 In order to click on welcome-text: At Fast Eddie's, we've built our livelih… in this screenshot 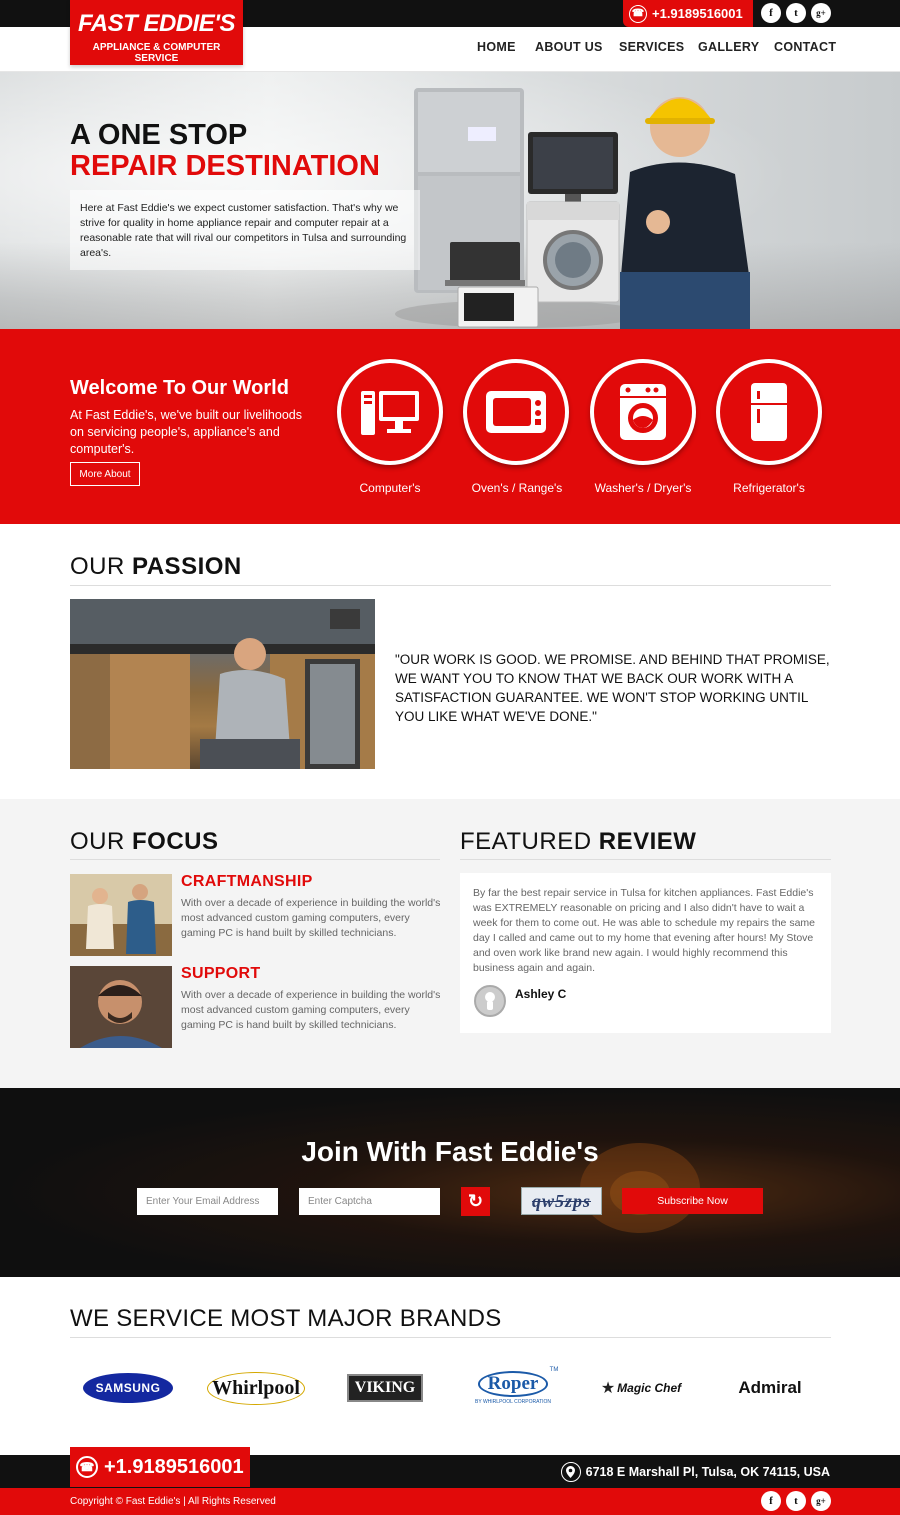, I will do `click(186, 432)`.